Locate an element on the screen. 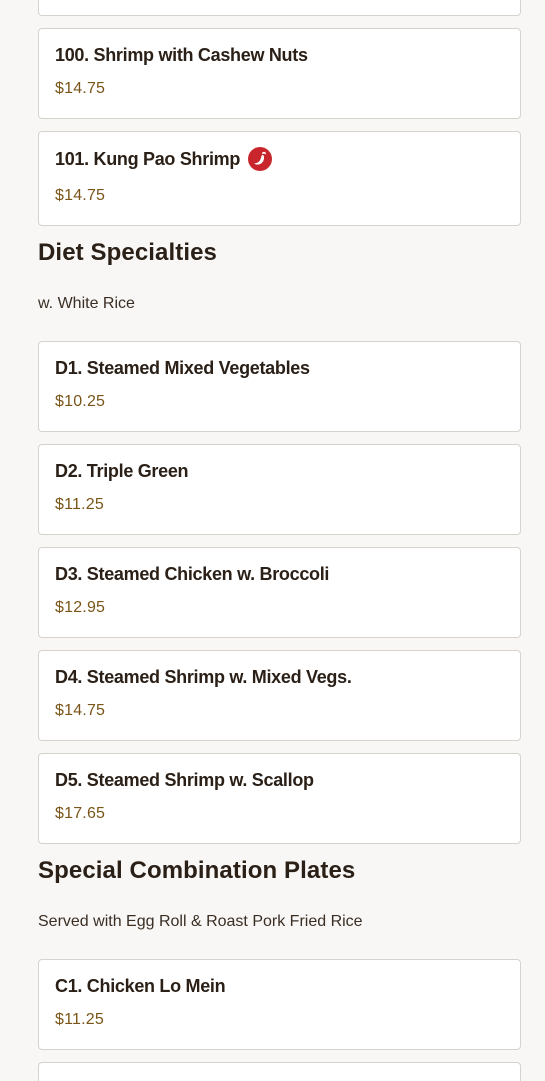 The width and height of the screenshot is (545, 1081). menu-item-card: C1. Chicken Lo Mein $11.25 is located at coordinates (279, 1004).